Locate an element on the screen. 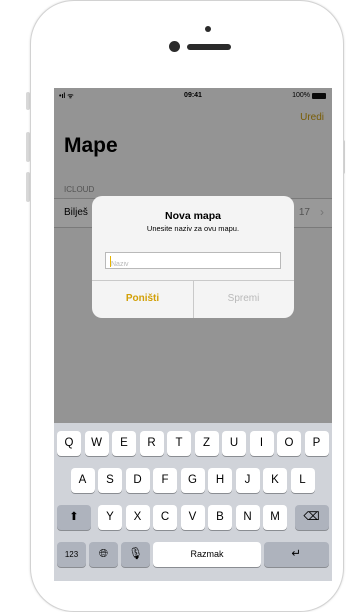  key-z: Z is located at coordinates (206, 443).